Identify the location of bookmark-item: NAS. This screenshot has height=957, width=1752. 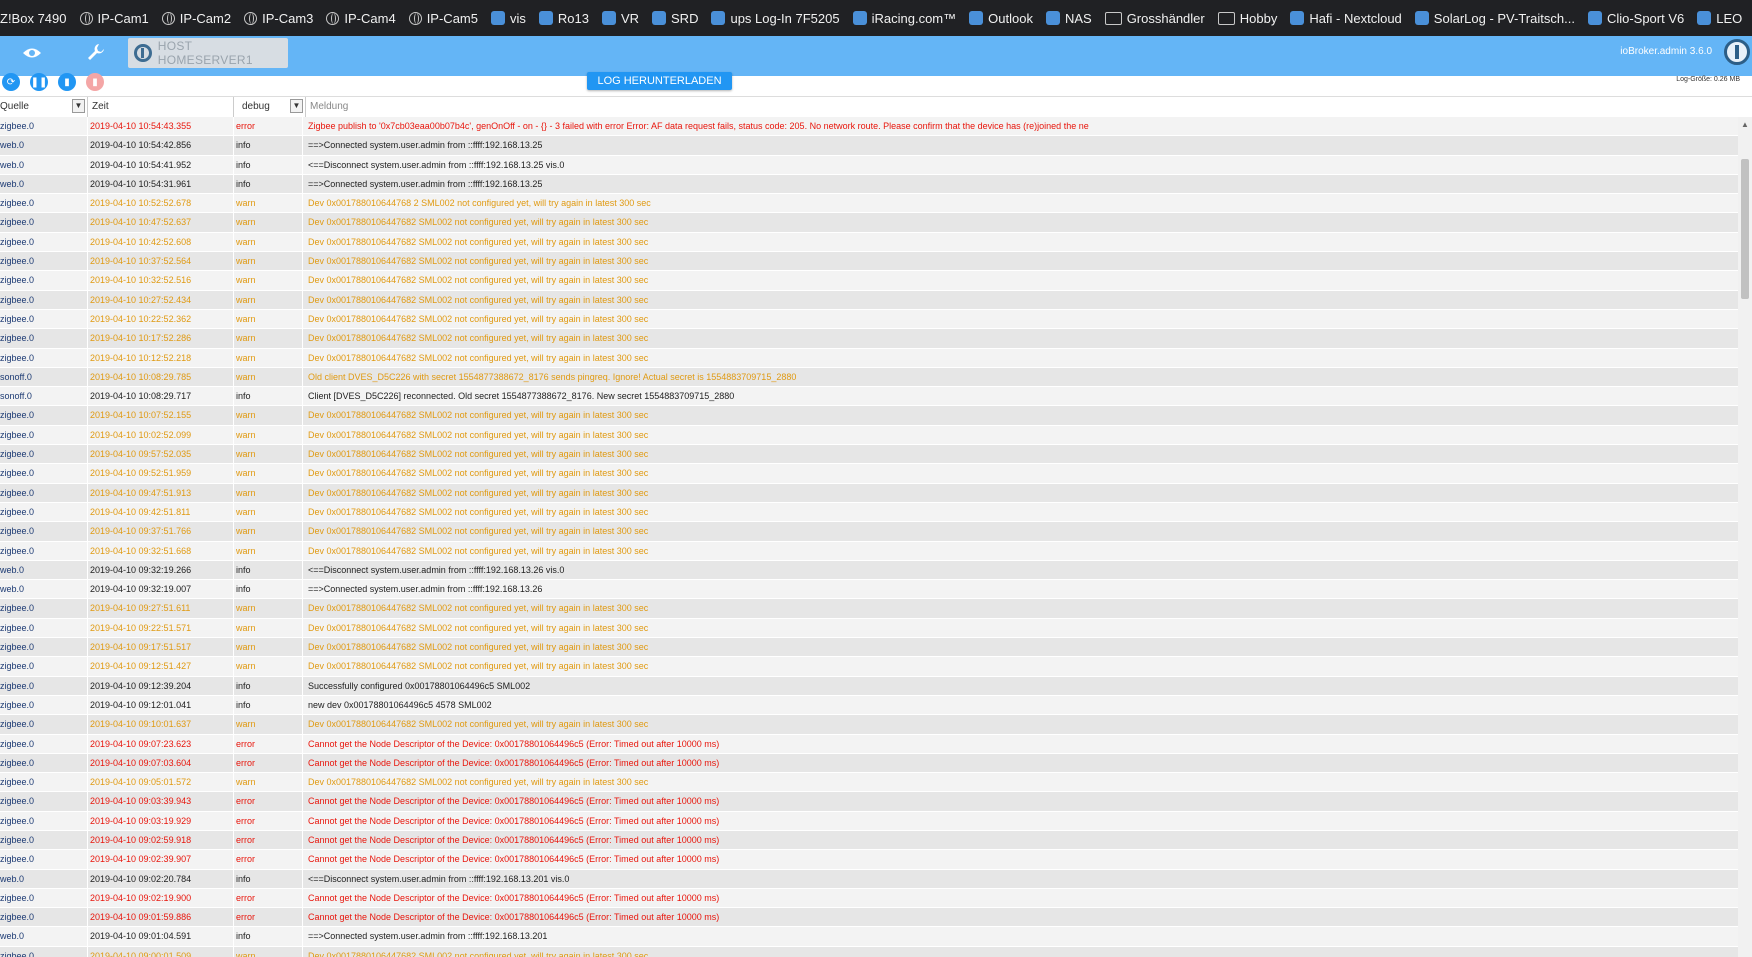
(1068, 18).